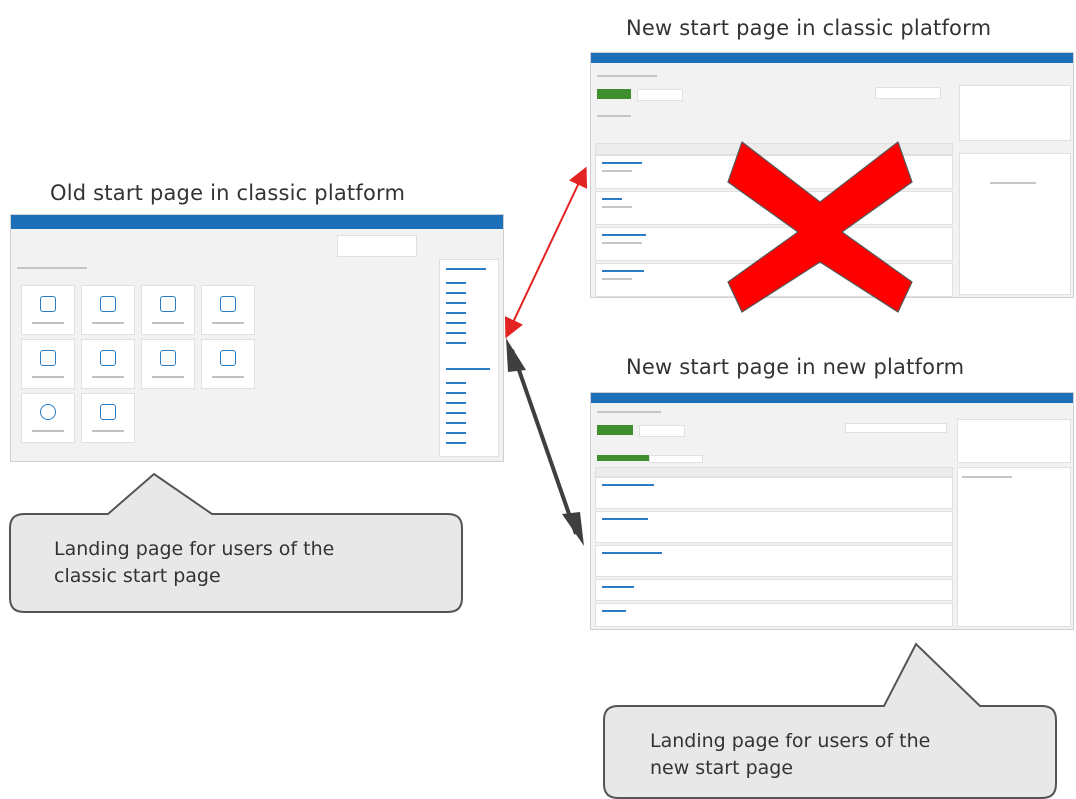 The height and width of the screenshot is (799, 1076). I want to click on red-double-arrow, so click(546, 252).